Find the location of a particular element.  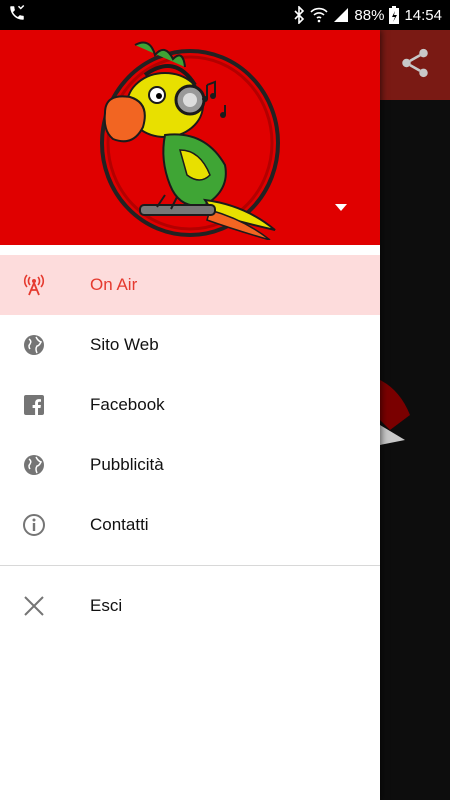

menu-item-label: On Air is located at coordinates (114, 284).